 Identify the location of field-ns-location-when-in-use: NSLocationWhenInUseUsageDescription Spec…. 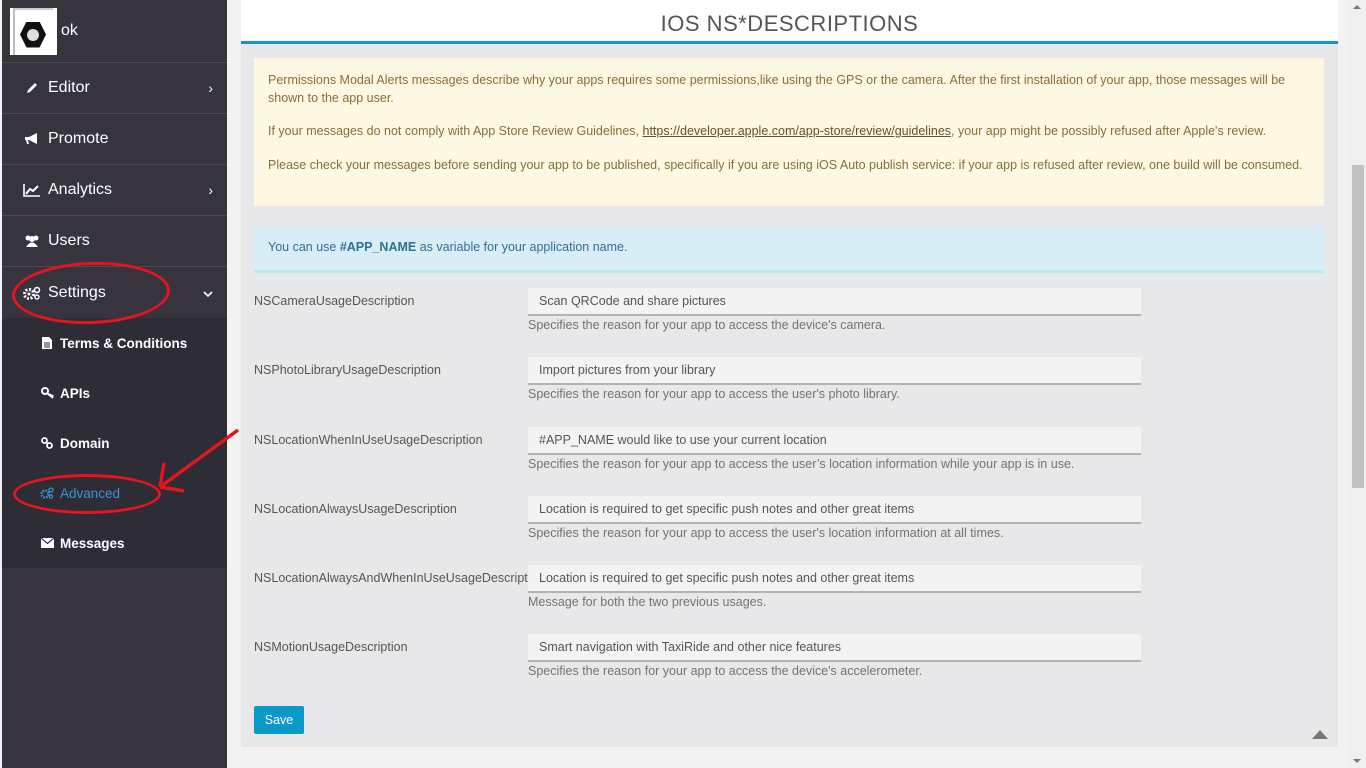
(789, 460).